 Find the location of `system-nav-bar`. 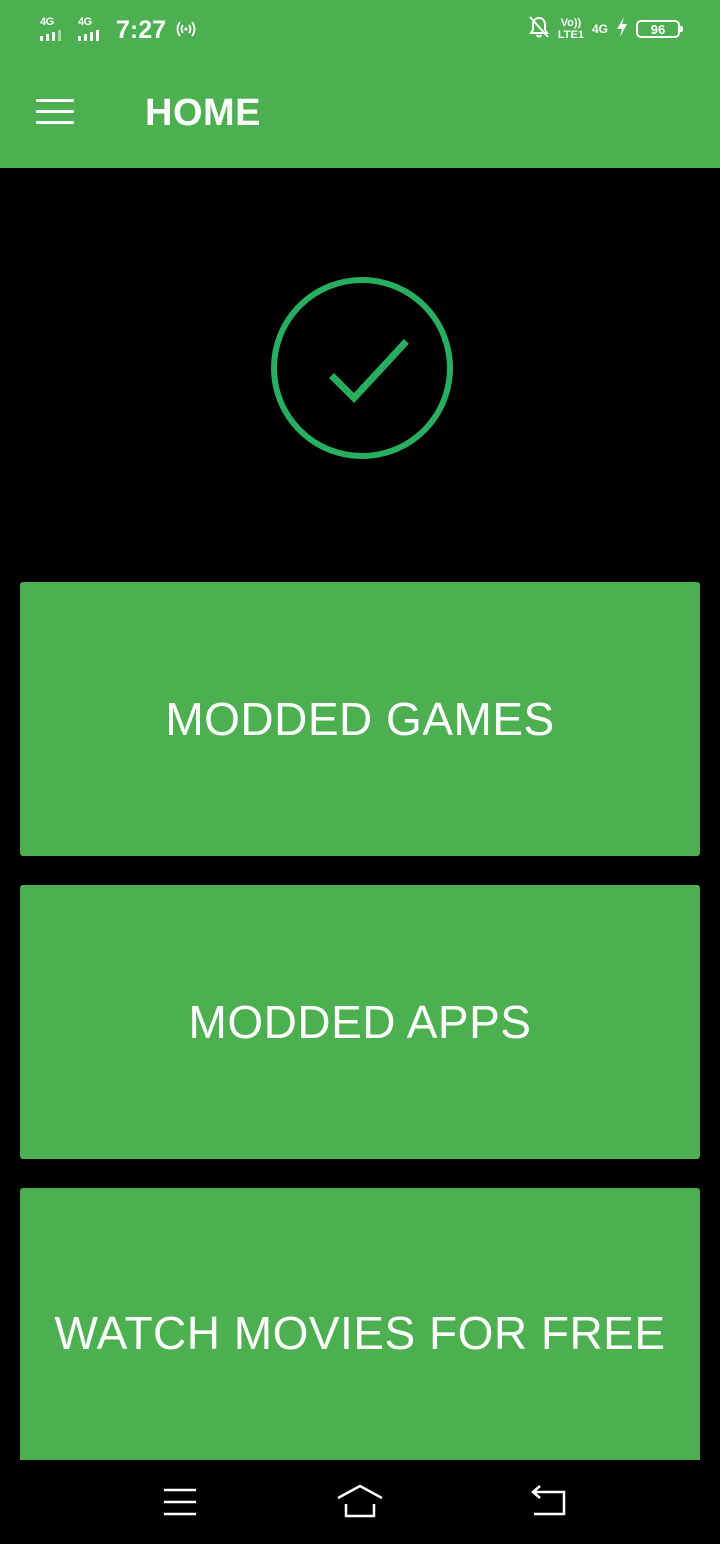

system-nav-bar is located at coordinates (360, 1502).